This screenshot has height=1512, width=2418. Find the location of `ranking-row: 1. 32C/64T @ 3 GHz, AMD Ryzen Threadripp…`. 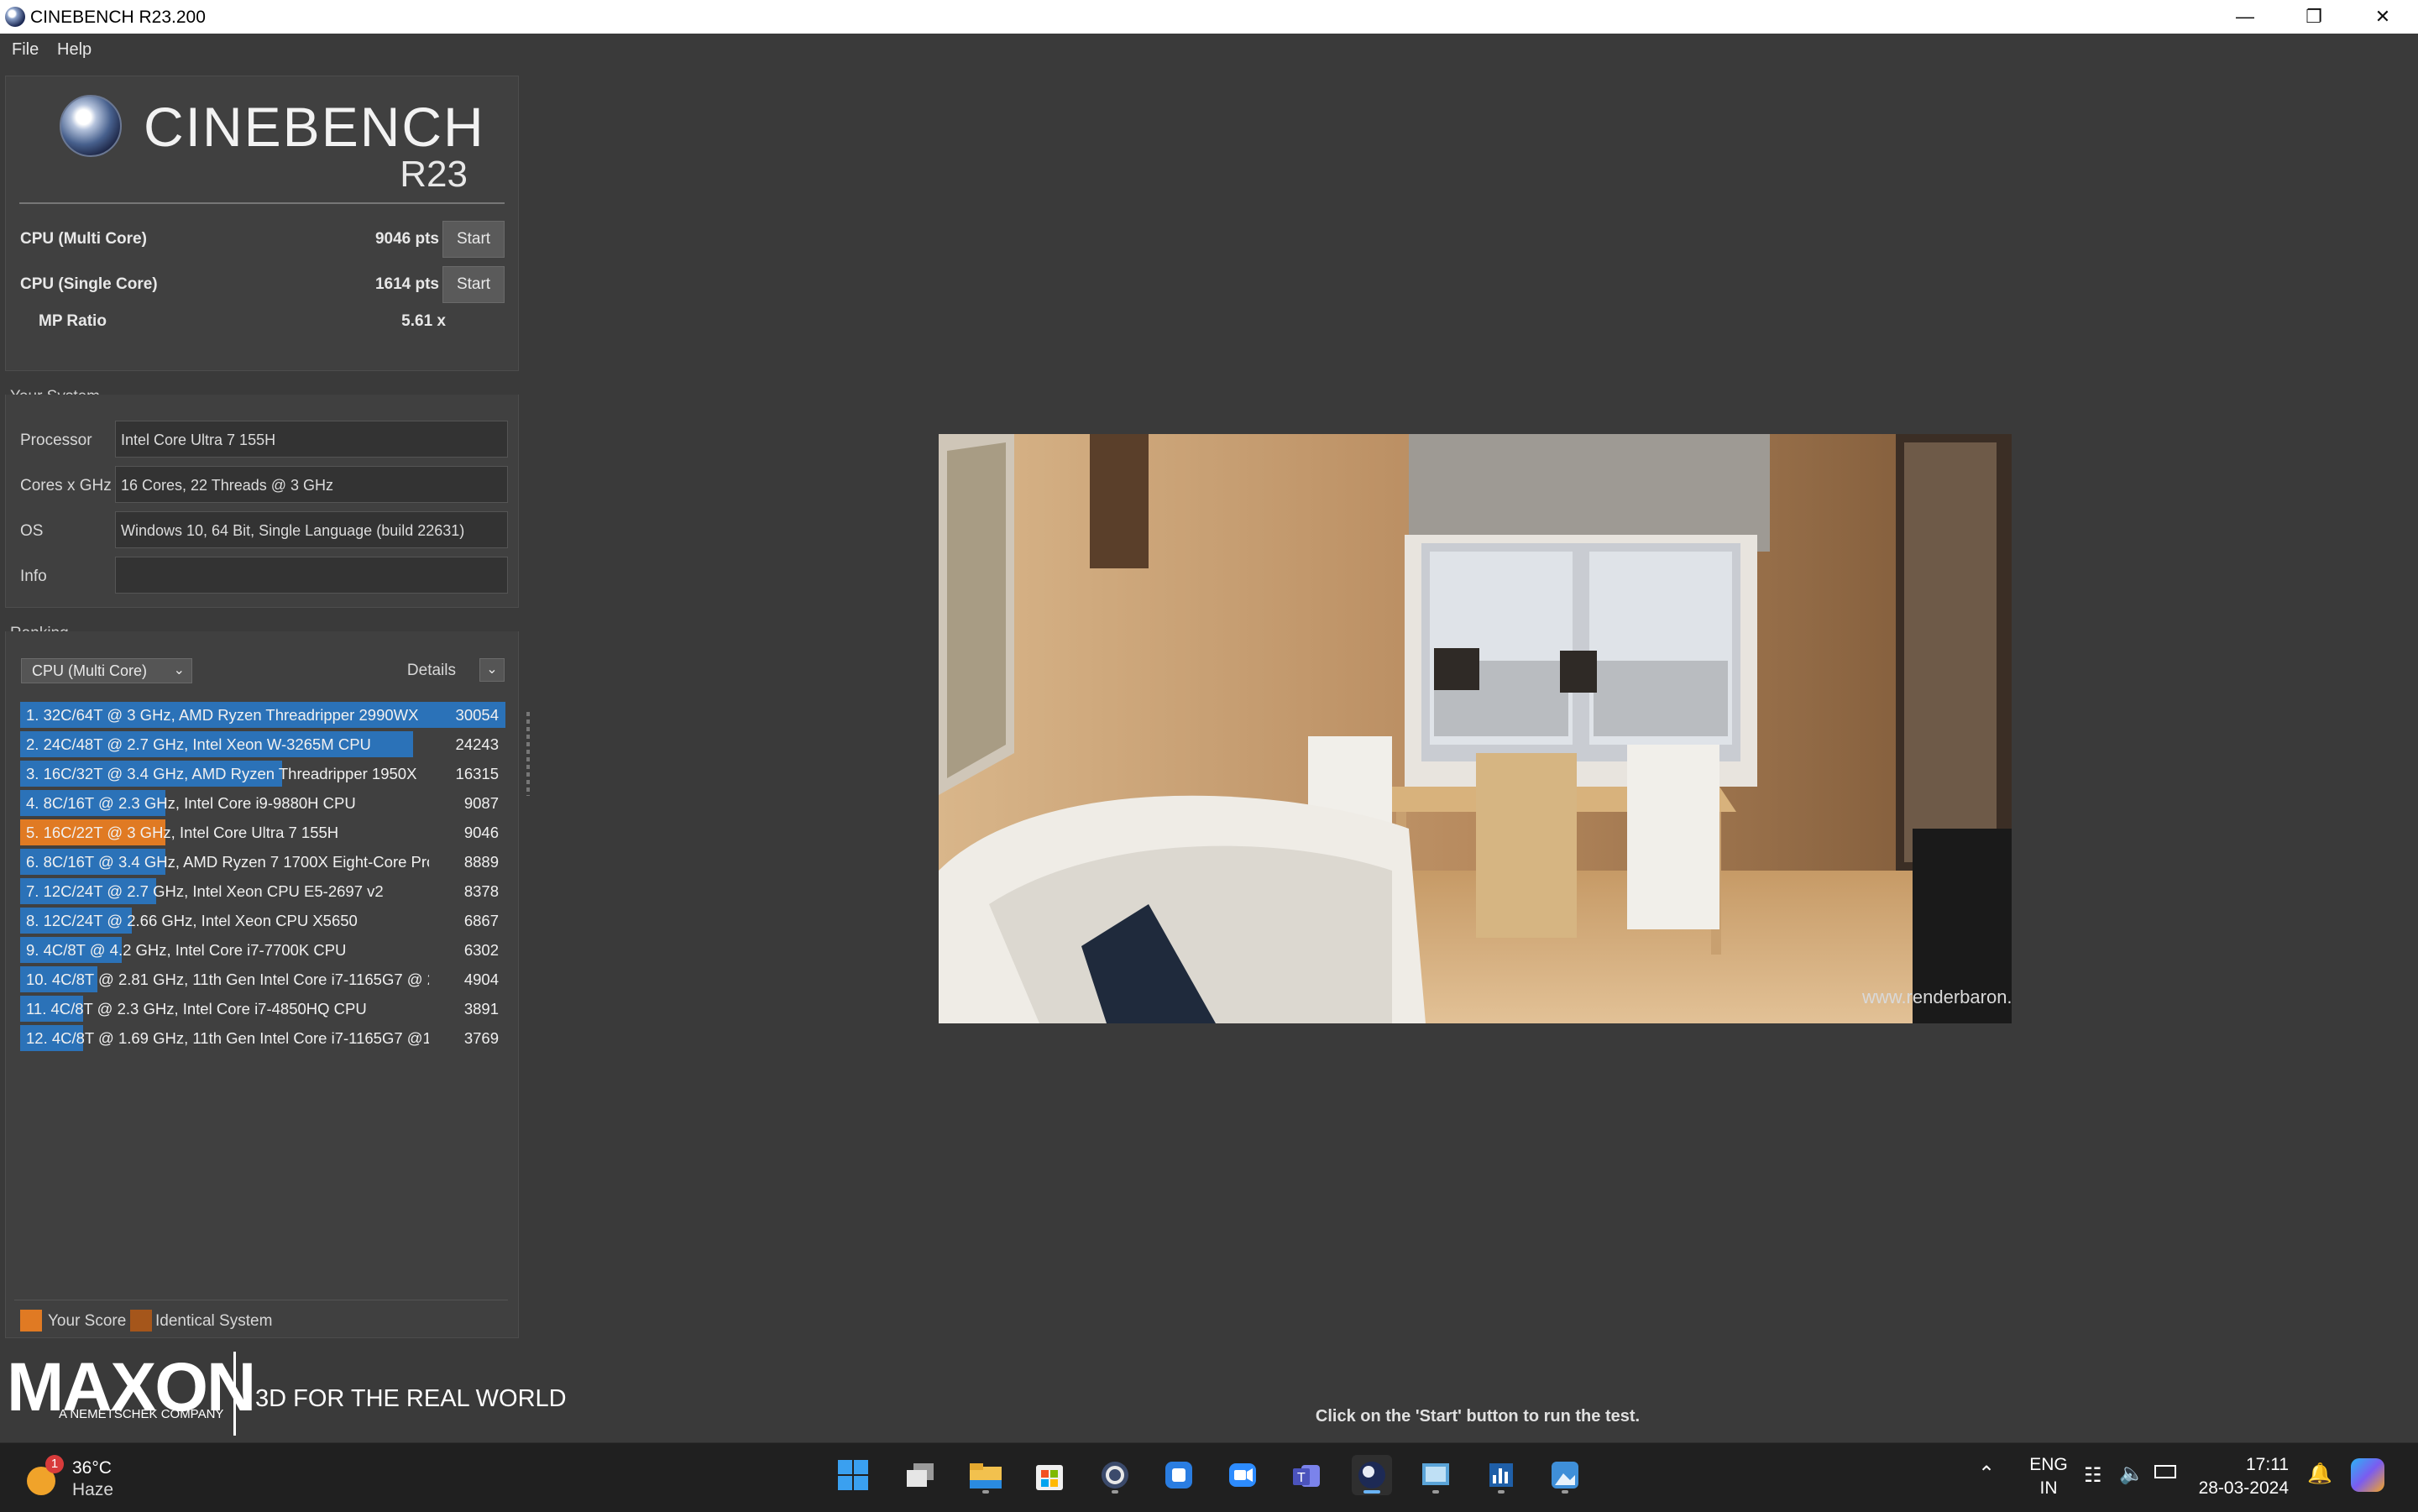

ranking-row: 1. 32C/64T @ 3 GHz, AMD Ryzen Threadripp… is located at coordinates (262, 715).